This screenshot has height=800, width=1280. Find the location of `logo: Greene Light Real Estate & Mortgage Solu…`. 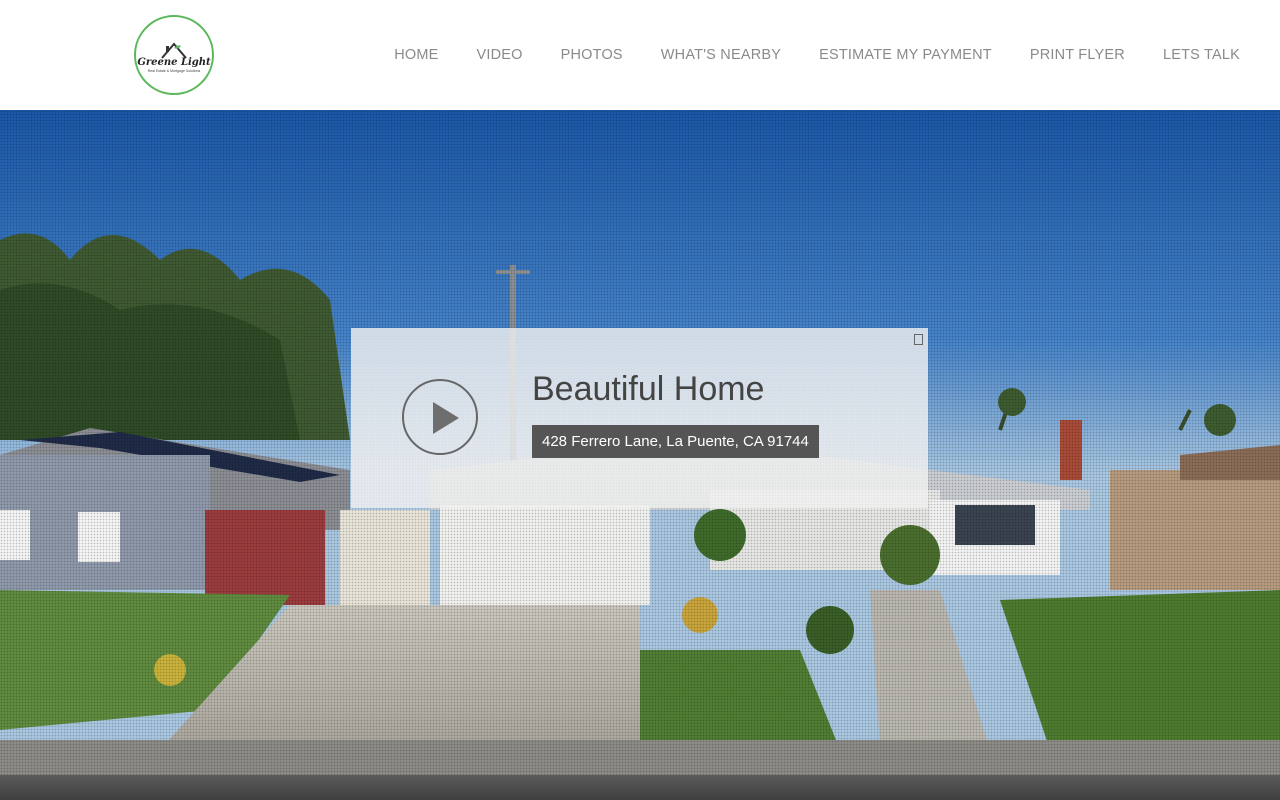

logo: Greene Light Real Estate & Mortgage Solu… is located at coordinates (174, 55).